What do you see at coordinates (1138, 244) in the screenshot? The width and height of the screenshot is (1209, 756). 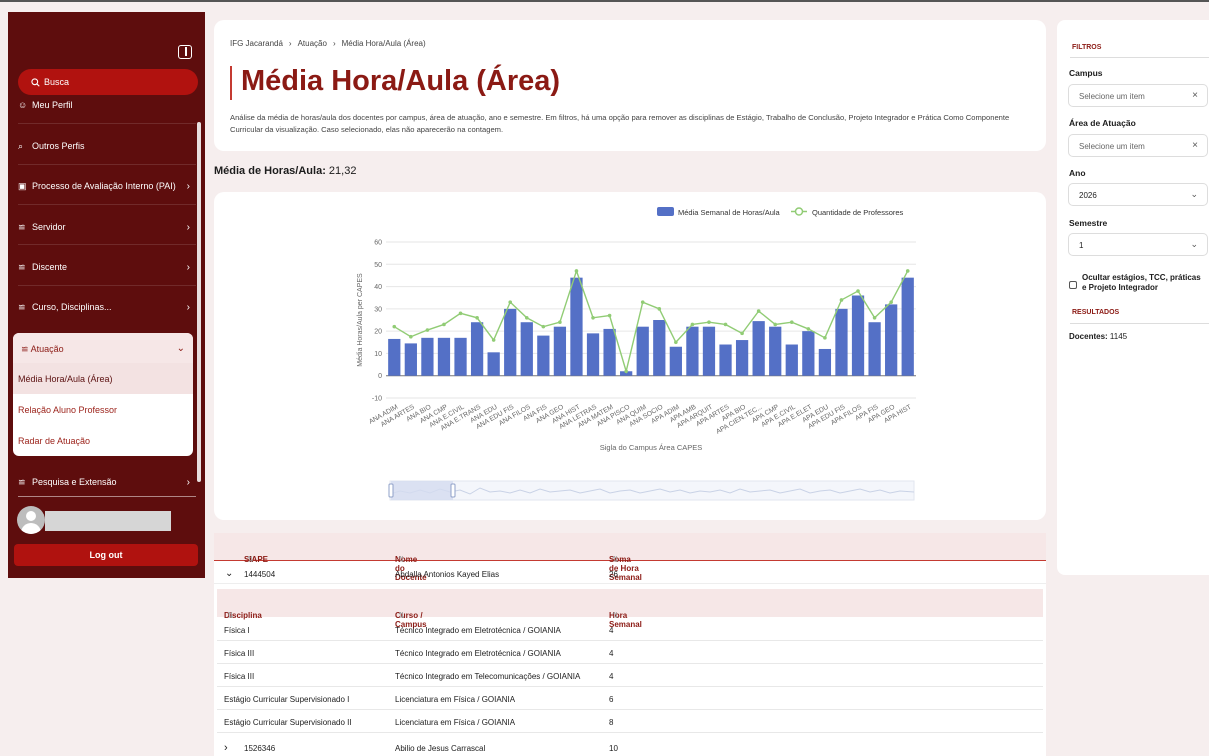 I see `semestre-select: 1 ⌄` at bounding box center [1138, 244].